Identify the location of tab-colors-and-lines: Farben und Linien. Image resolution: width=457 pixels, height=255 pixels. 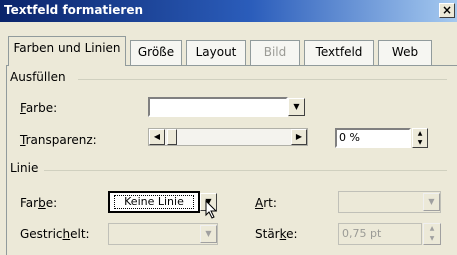
(67, 51).